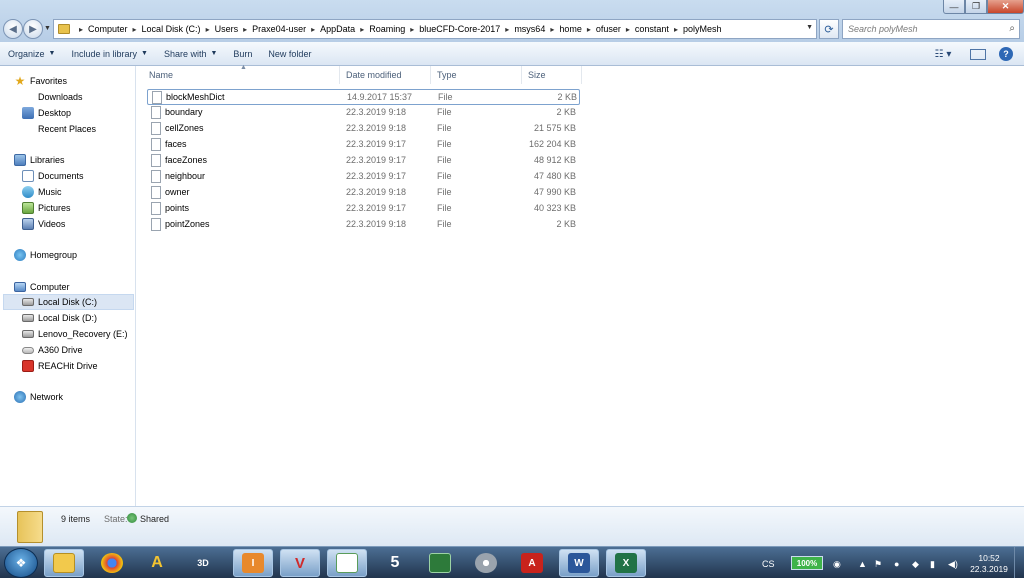  Describe the element at coordinates (76, 519) in the screenshot. I see `item-count: 9 items` at that location.